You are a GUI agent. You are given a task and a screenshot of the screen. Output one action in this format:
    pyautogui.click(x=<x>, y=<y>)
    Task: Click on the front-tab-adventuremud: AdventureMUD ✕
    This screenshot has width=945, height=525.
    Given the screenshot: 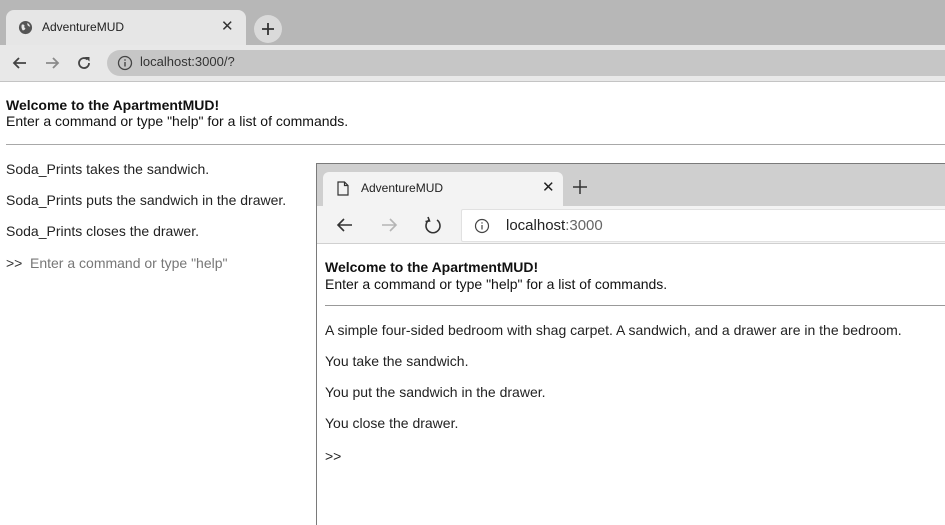 What is the action you would take?
    pyautogui.click(x=443, y=189)
    